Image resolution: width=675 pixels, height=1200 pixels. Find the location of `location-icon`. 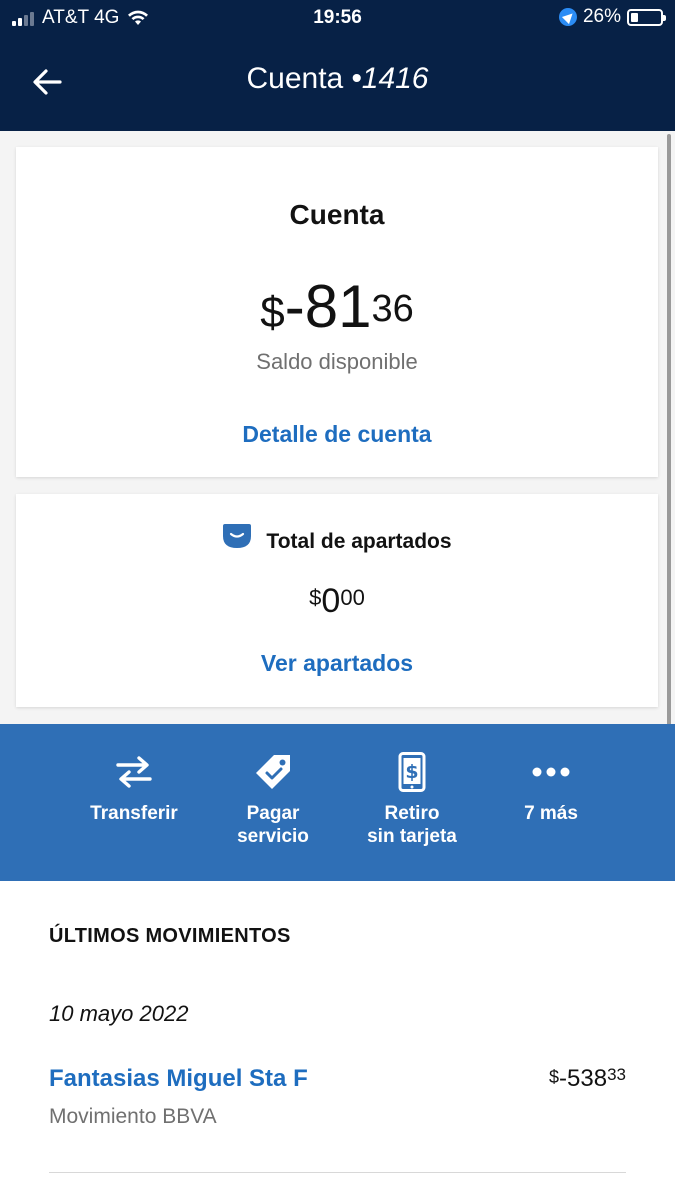

location-icon is located at coordinates (567, 17).